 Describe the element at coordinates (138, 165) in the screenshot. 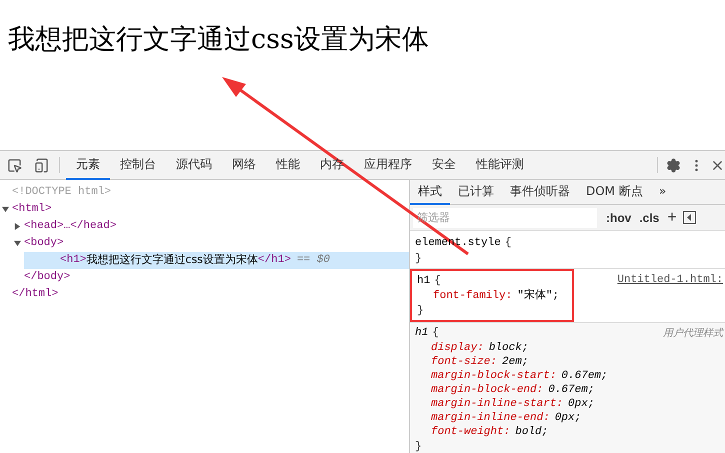

I see `panel-tab: 控制台` at that location.